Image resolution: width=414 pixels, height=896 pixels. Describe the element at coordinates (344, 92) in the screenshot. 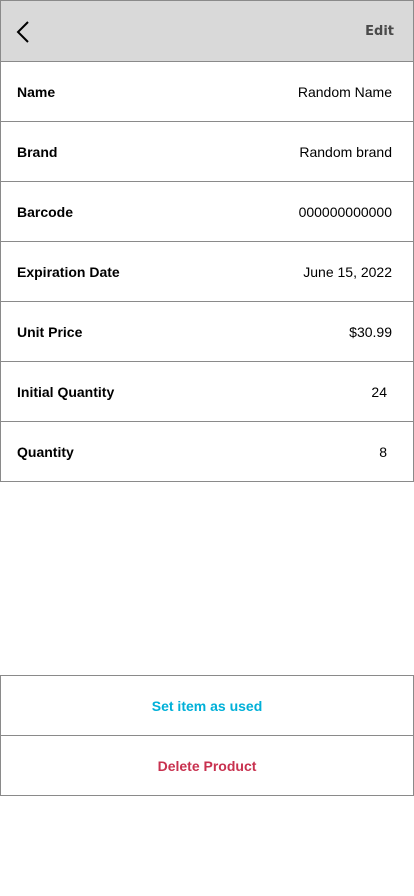

I see `detail-value: Random Name` at that location.